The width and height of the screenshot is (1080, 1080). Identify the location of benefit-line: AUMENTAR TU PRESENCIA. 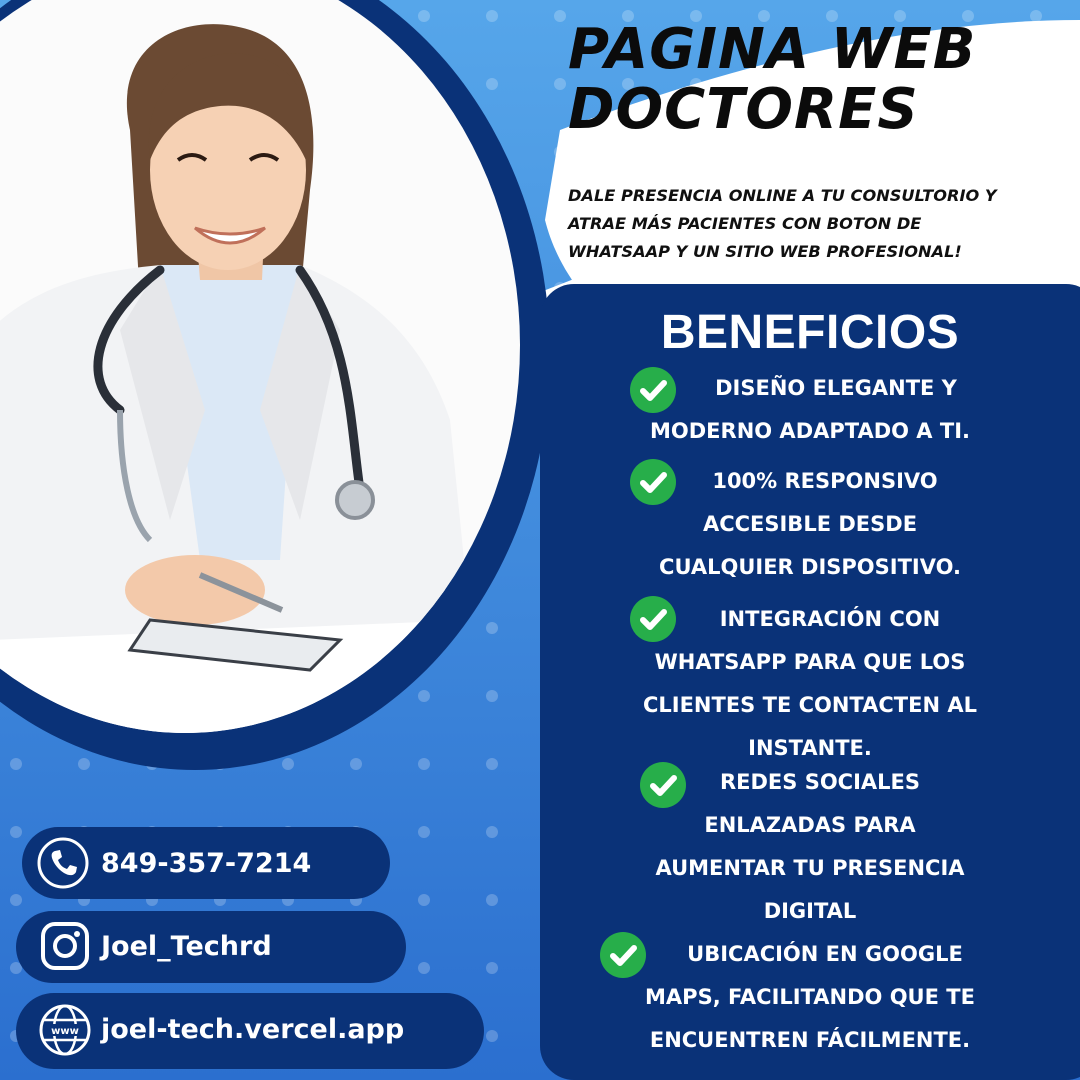
(810, 868).